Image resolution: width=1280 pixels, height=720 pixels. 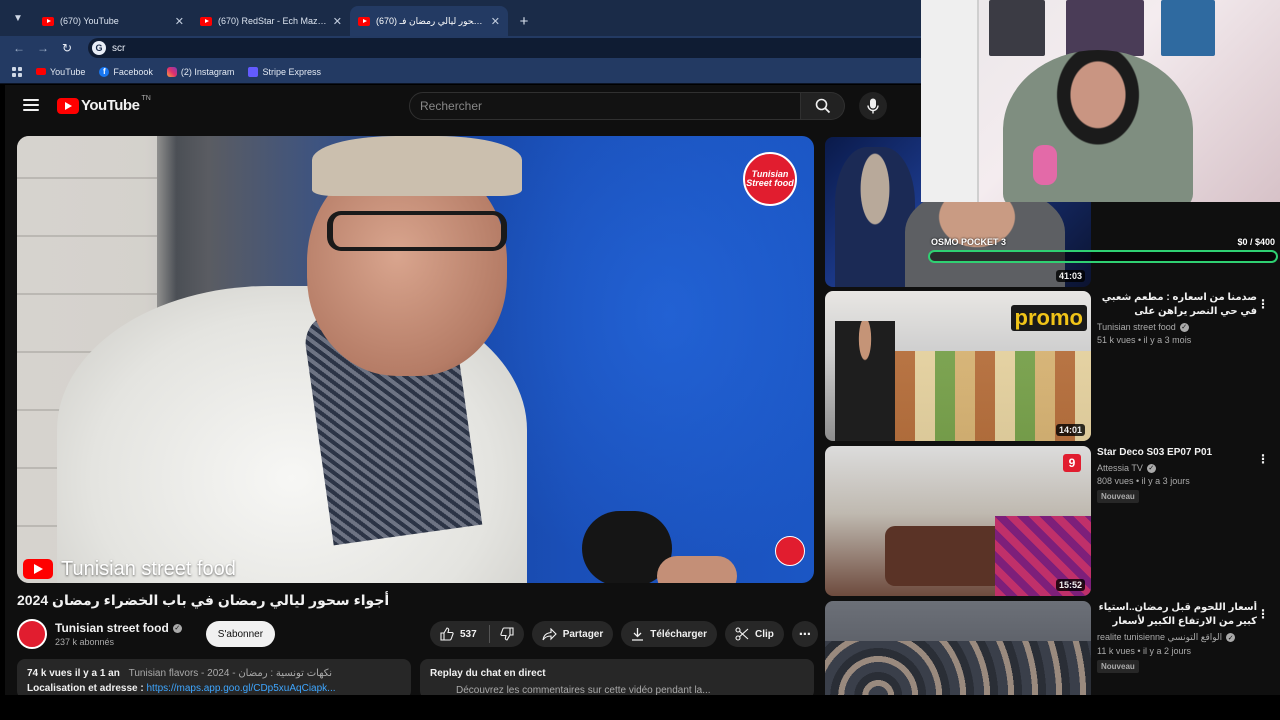 What do you see at coordinates (1177, 327) in the screenshot?
I see `related-channel: Tunisian street food ✓` at bounding box center [1177, 327].